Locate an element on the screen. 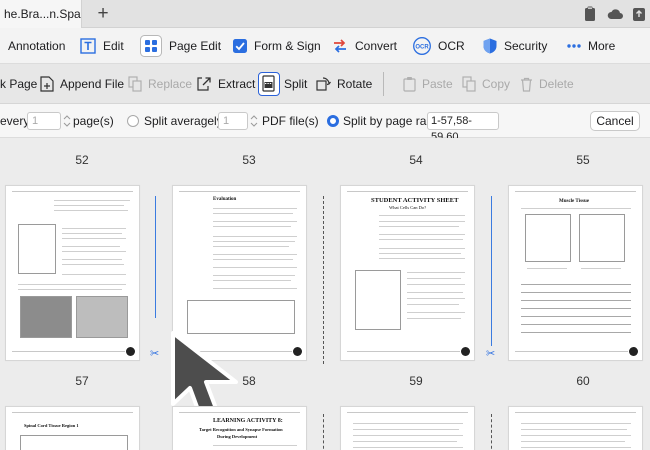  document-tab-title: he.Bra...n.Space is located at coordinates (42, 14).